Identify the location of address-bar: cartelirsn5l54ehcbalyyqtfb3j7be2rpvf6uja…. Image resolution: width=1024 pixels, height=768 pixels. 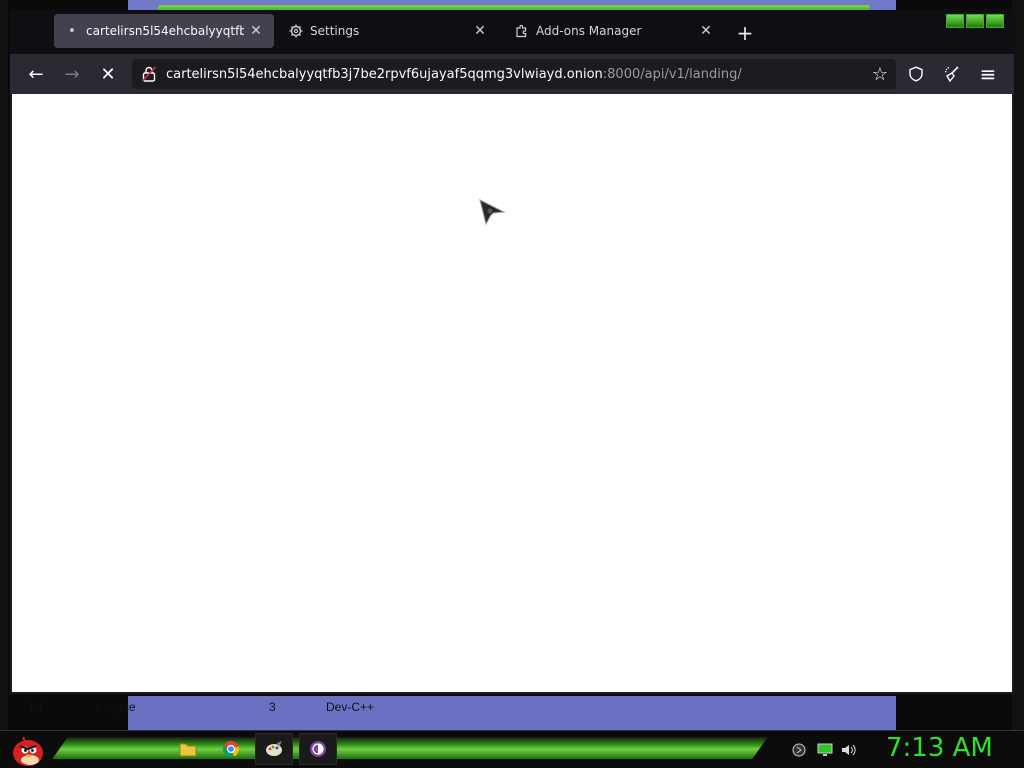
(514, 74).